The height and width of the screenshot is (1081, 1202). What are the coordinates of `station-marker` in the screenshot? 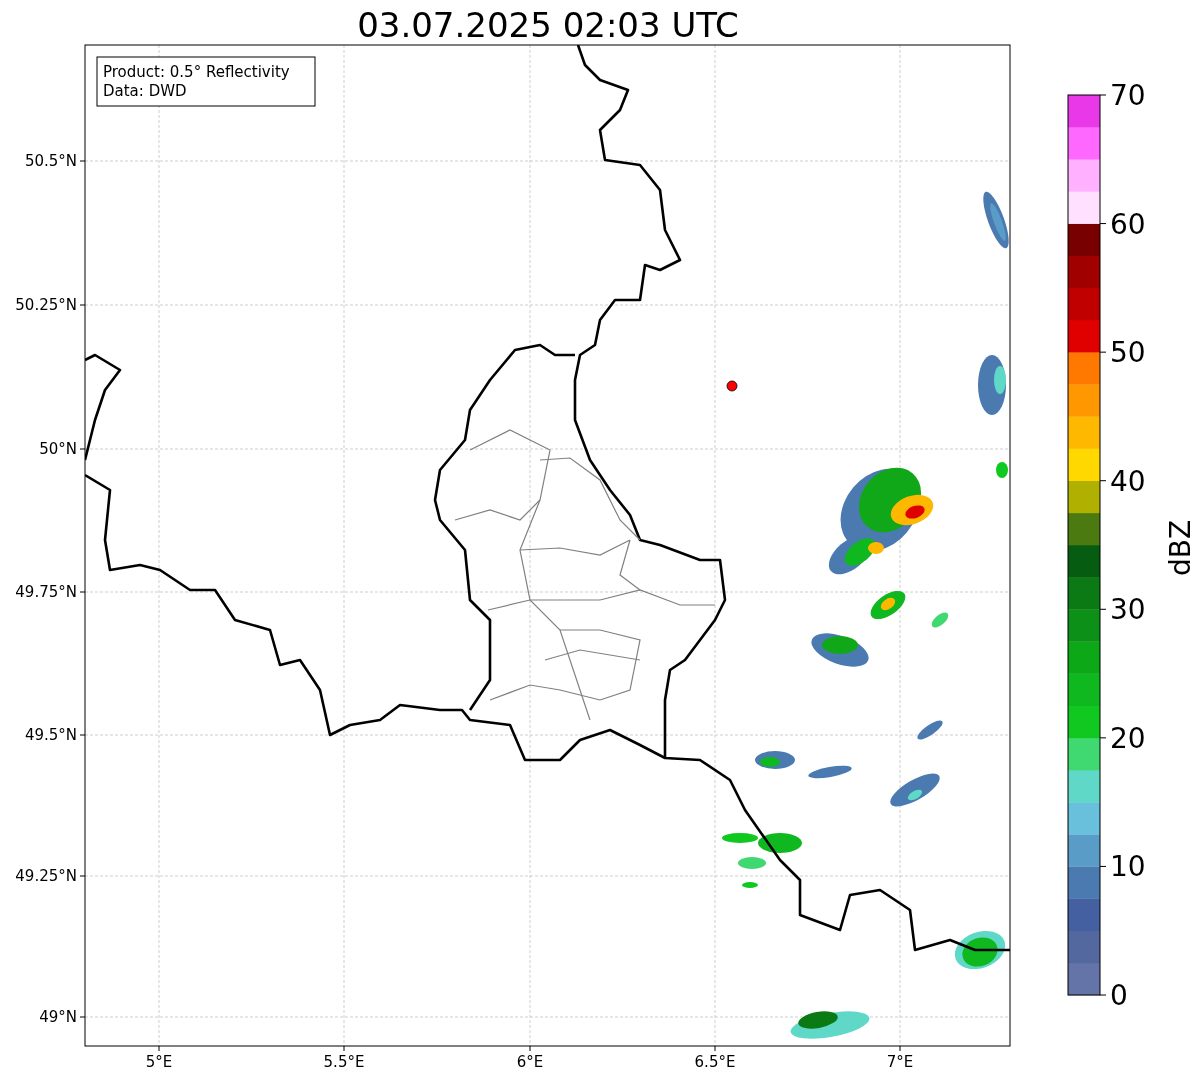 It's located at (732, 386).